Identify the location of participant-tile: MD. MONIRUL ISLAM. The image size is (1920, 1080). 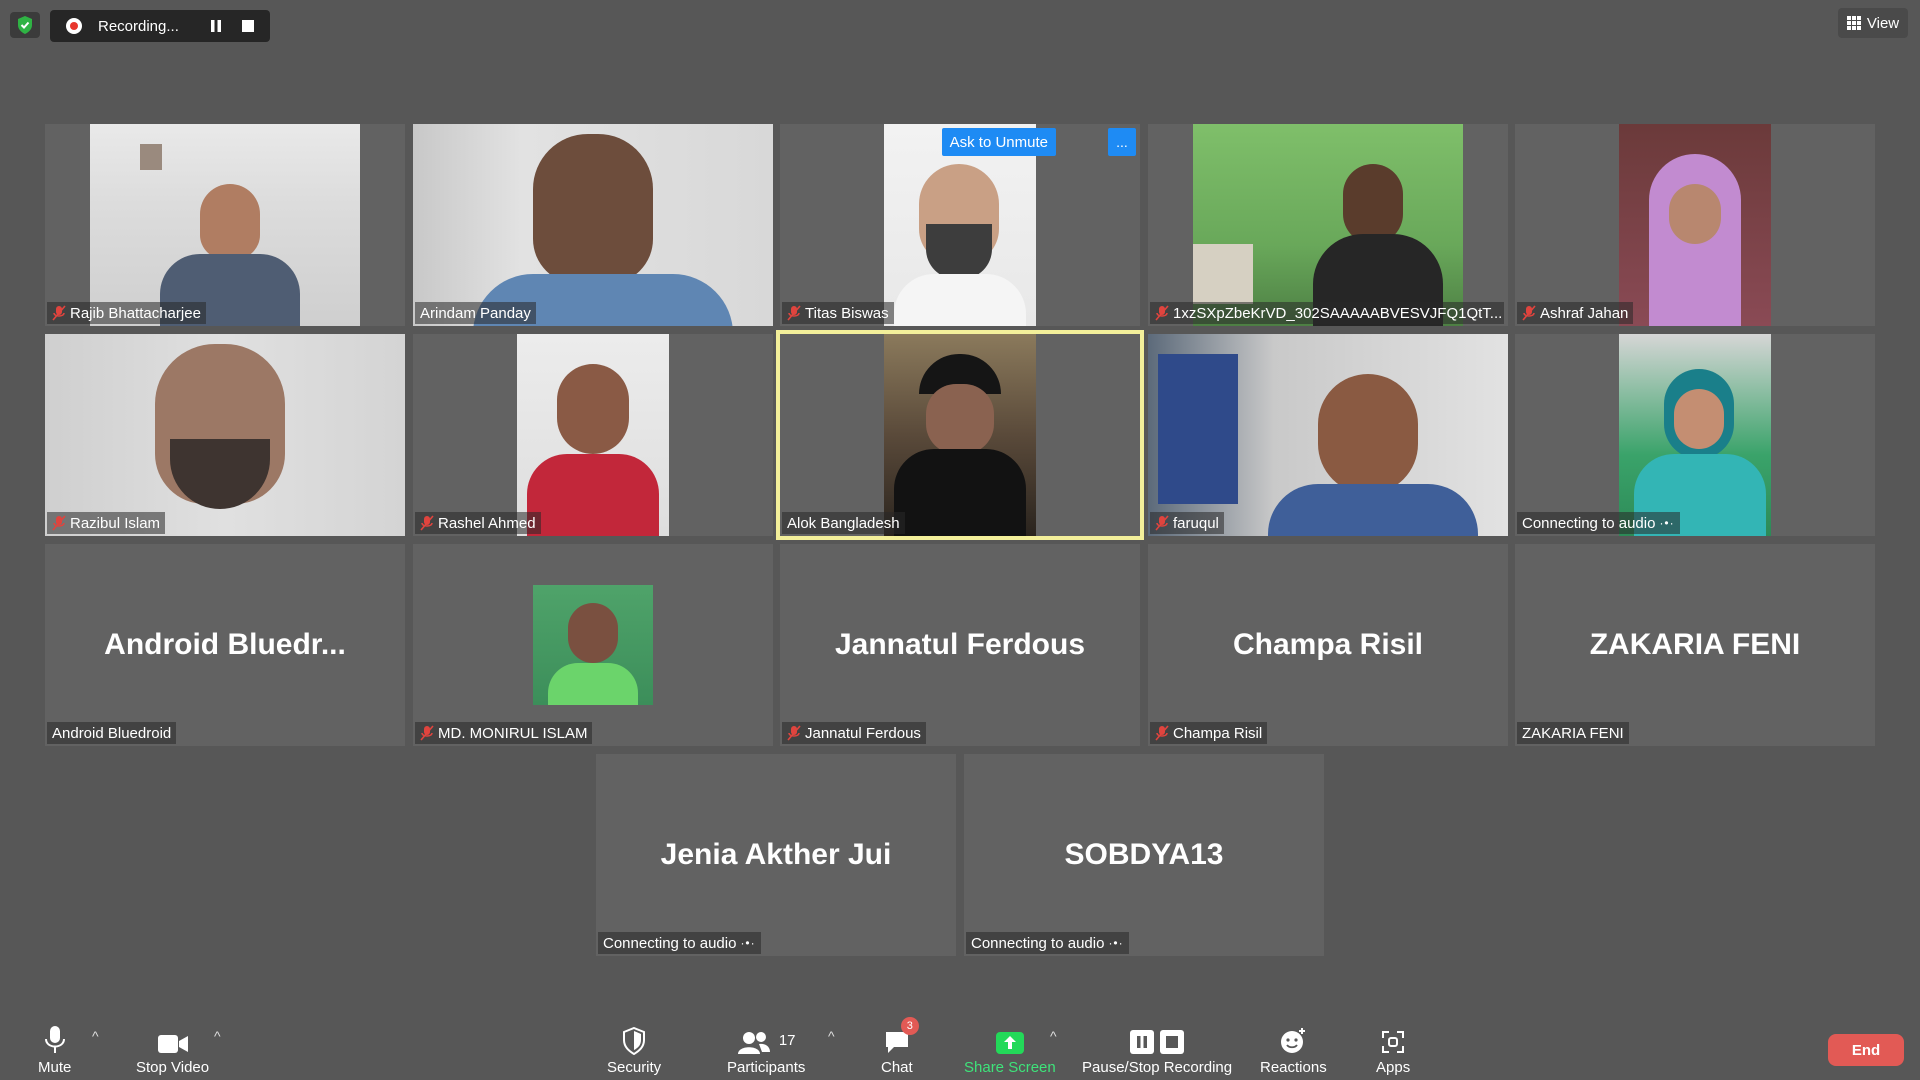
(593, 645).